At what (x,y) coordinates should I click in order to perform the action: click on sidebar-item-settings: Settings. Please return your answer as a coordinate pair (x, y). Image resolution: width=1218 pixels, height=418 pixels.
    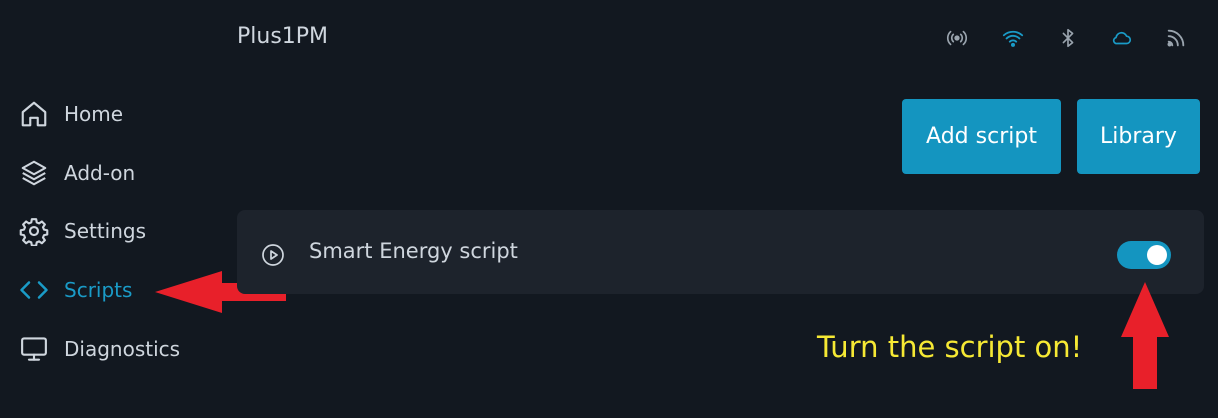
    Looking at the image, I should click on (82, 231).